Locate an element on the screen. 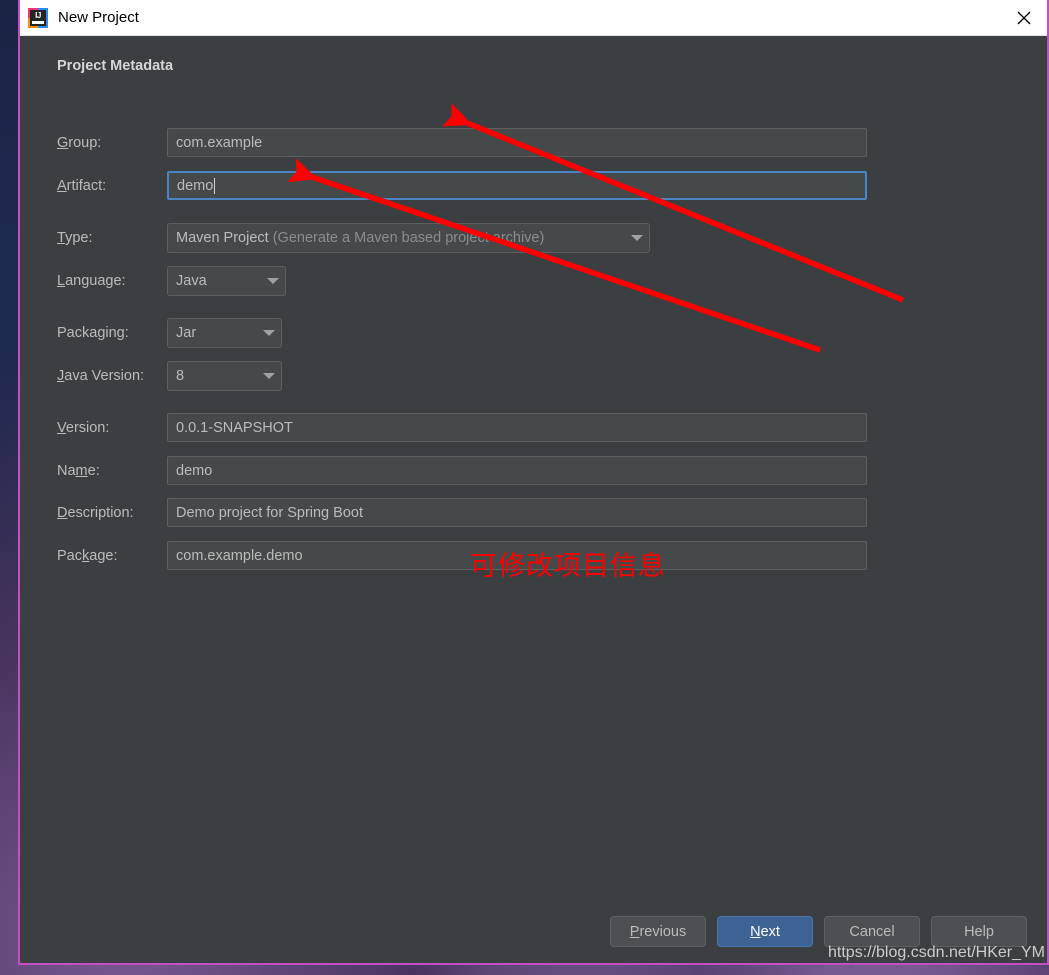 This screenshot has height=975, width=1049. language-label: Language: is located at coordinates (91, 281).